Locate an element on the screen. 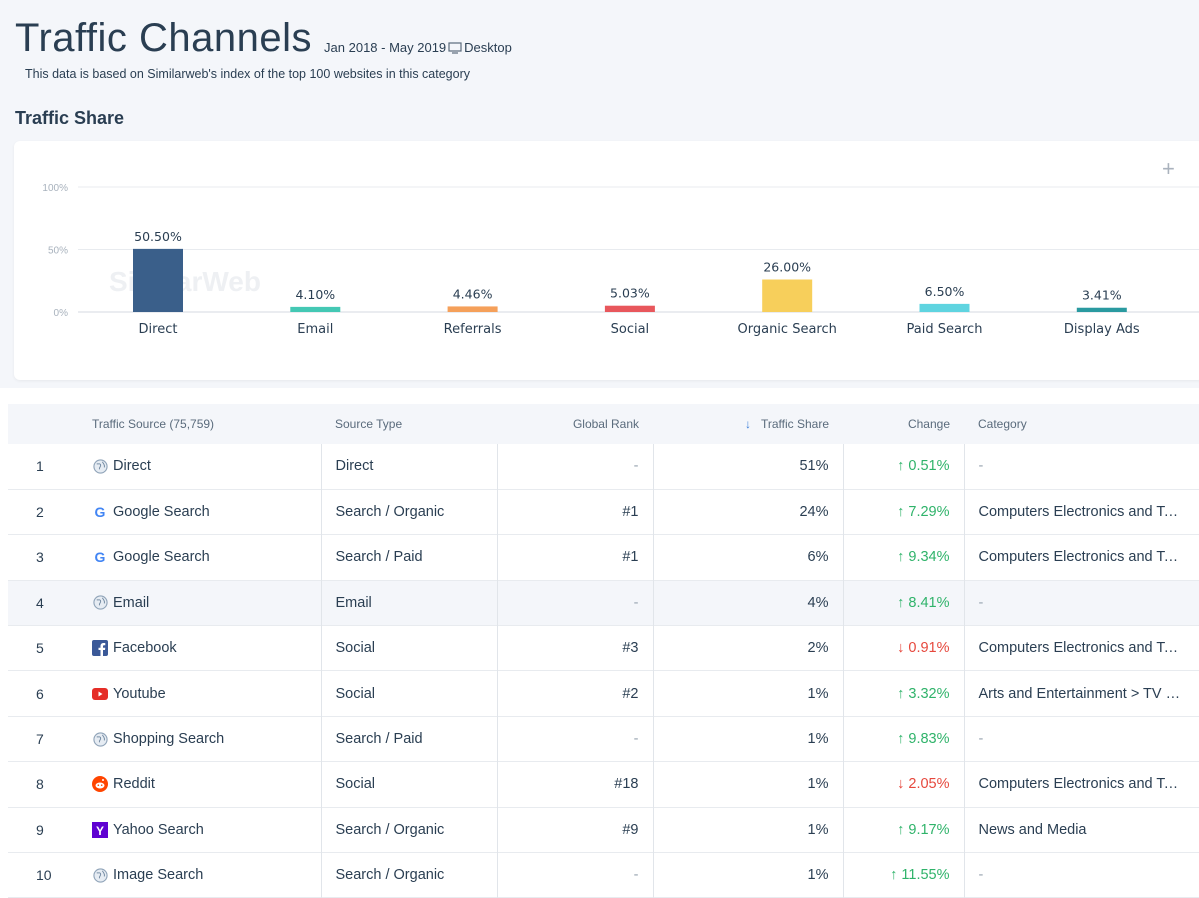 Image resolution: width=1199 pixels, height=898 pixels. col-source-type: Source Type is located at coordinates (409, 424).